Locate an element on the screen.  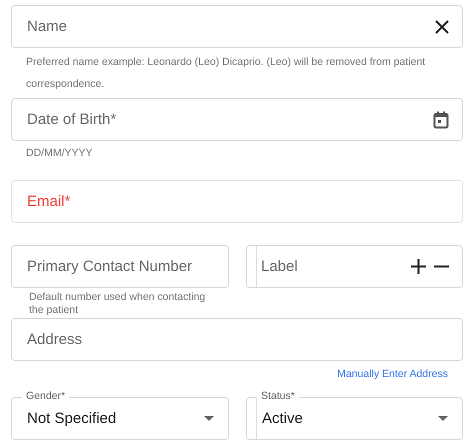
address-field: Address is located at coordinates (237, 339).